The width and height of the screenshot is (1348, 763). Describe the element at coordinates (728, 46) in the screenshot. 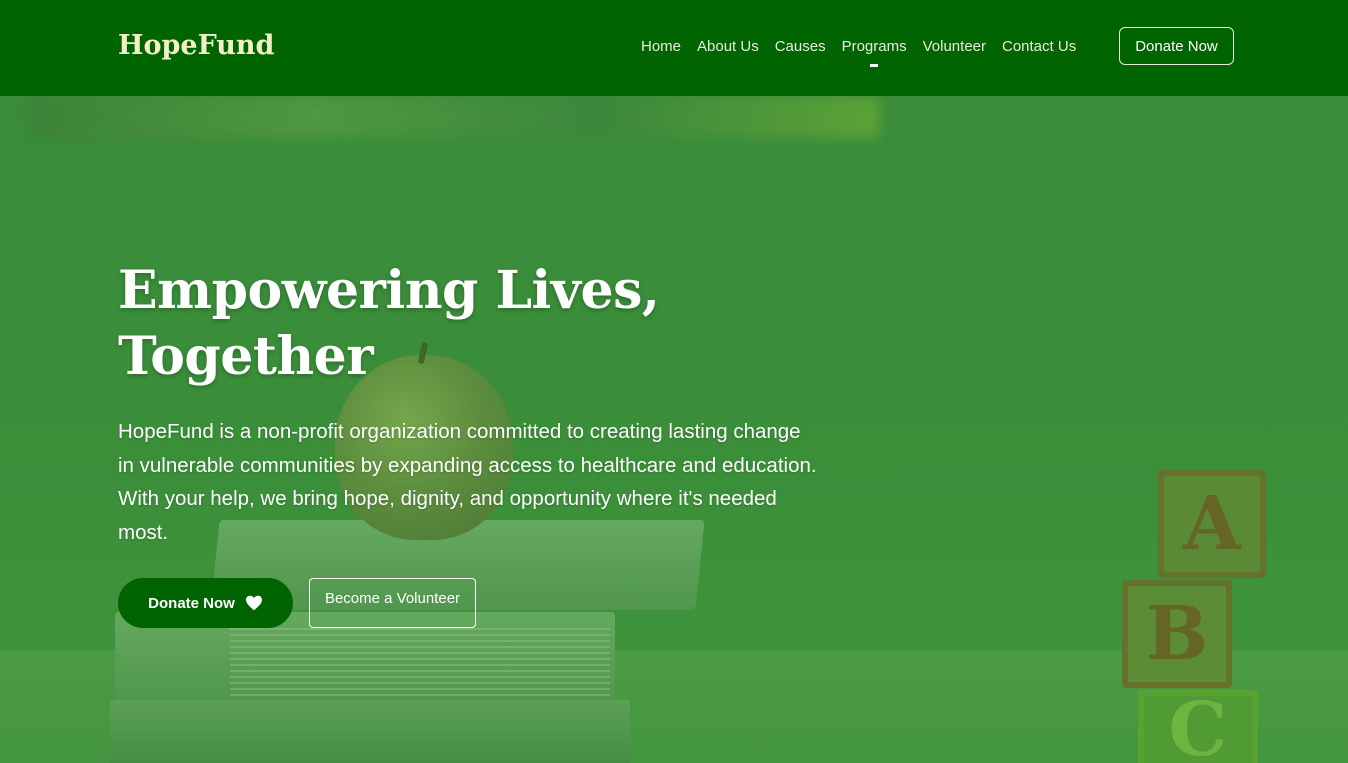

I see `nav-link-about-us: About Us` at that location.